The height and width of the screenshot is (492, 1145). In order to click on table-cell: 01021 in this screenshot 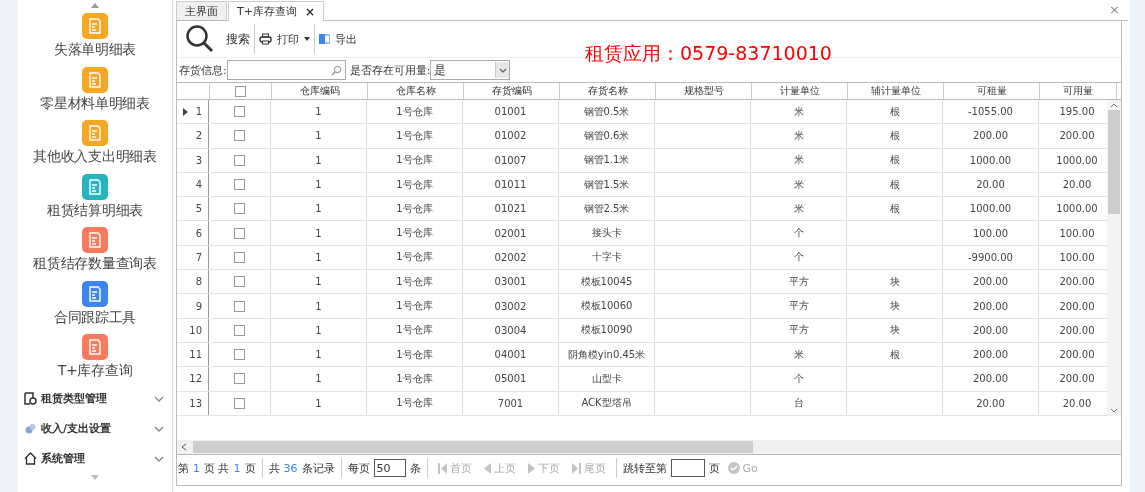, I will do `click(511, 209)`.